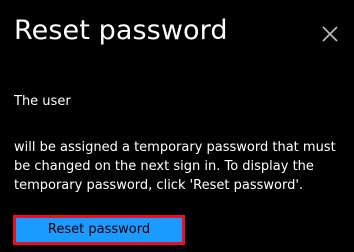  I want to click on message-user: The user, so click(42, 101).